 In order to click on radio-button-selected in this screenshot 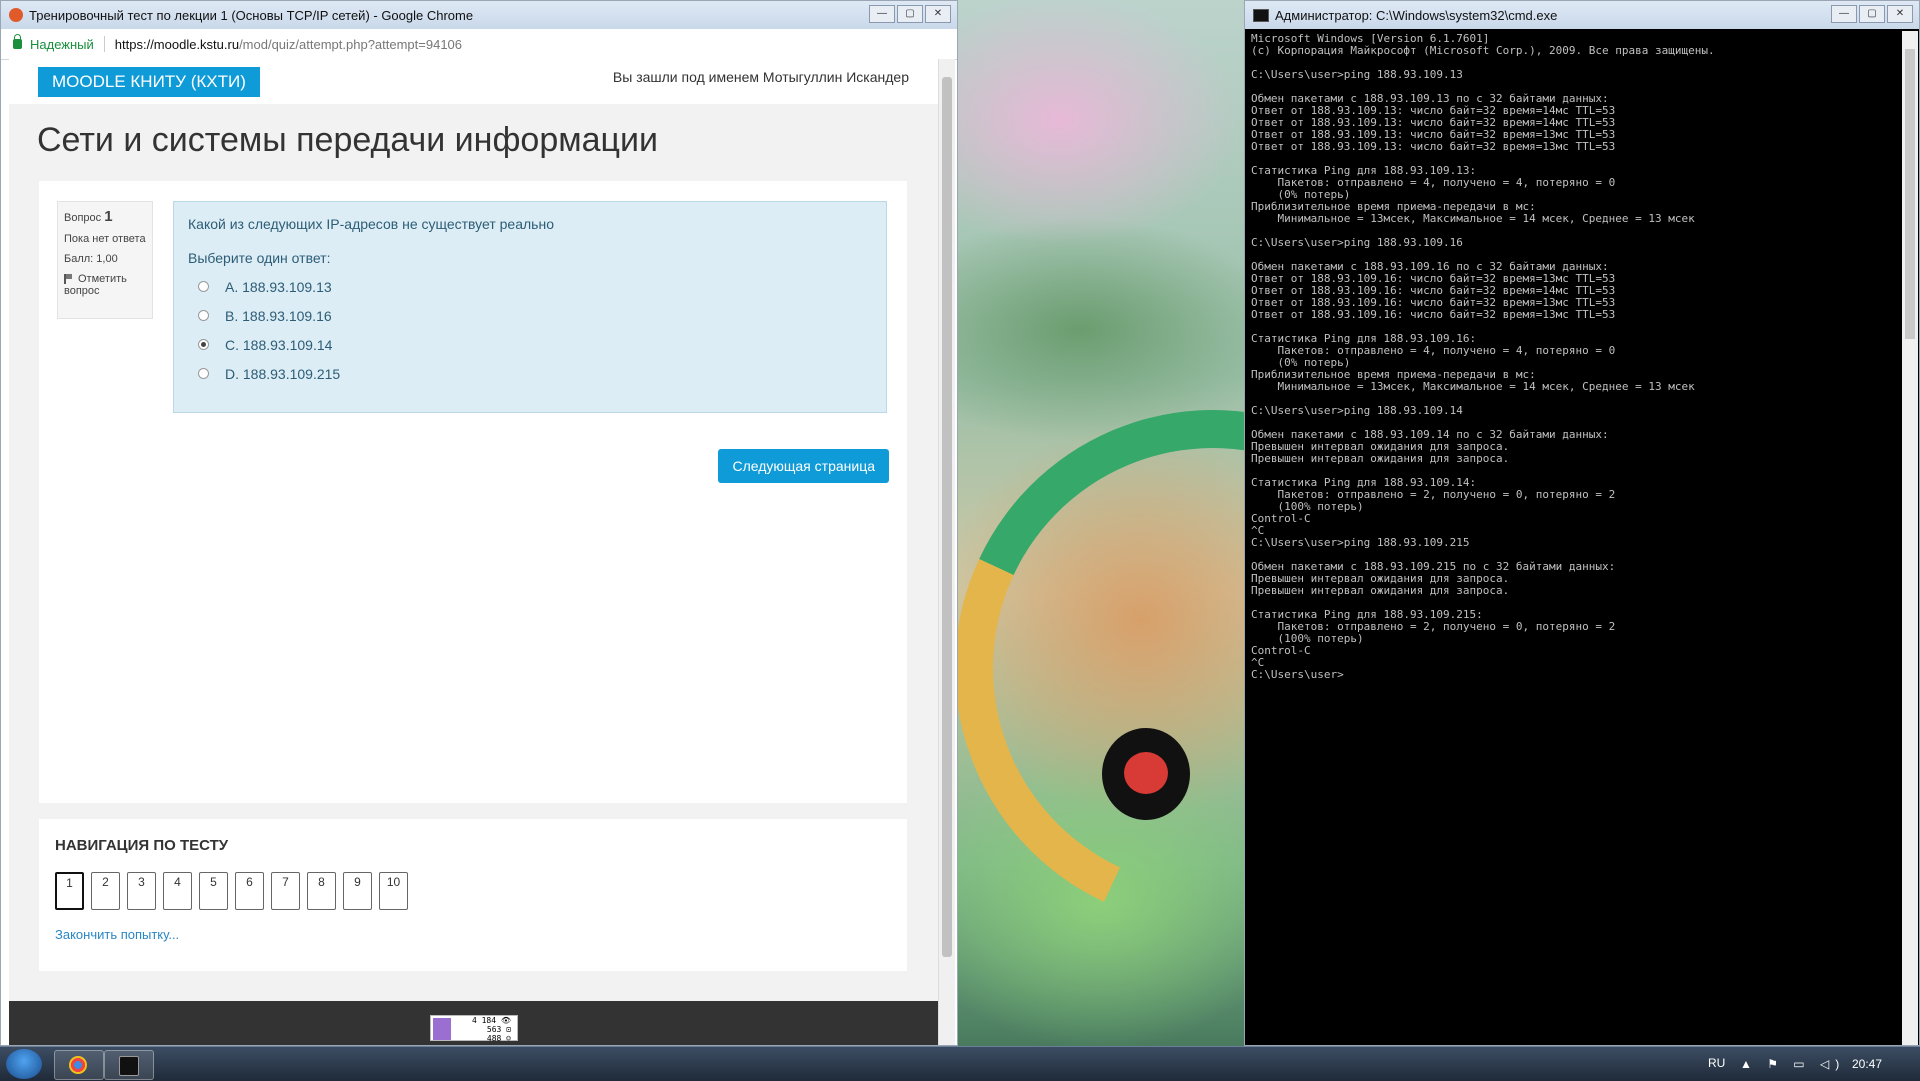, I will do `click(203, 344)`.